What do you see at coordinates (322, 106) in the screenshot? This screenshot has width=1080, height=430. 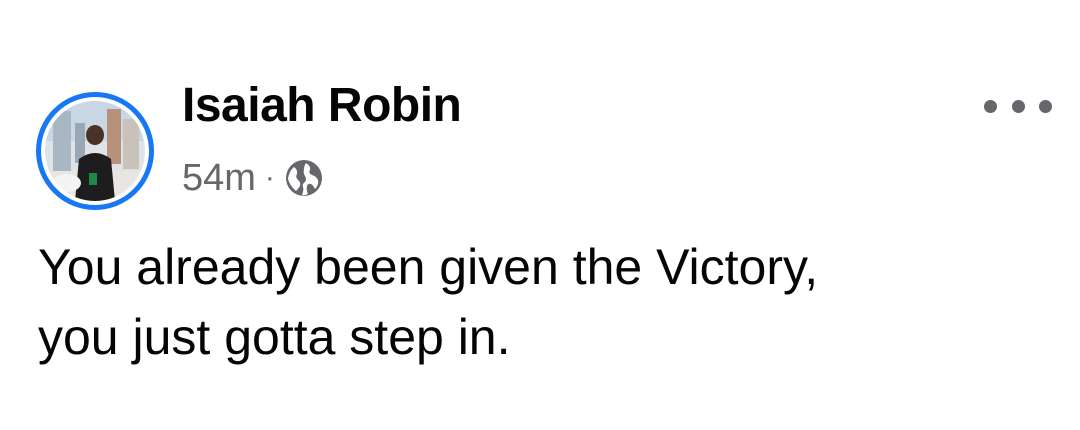 I see `author-name: Isaiah Robin` at bounding box center [322, 106].